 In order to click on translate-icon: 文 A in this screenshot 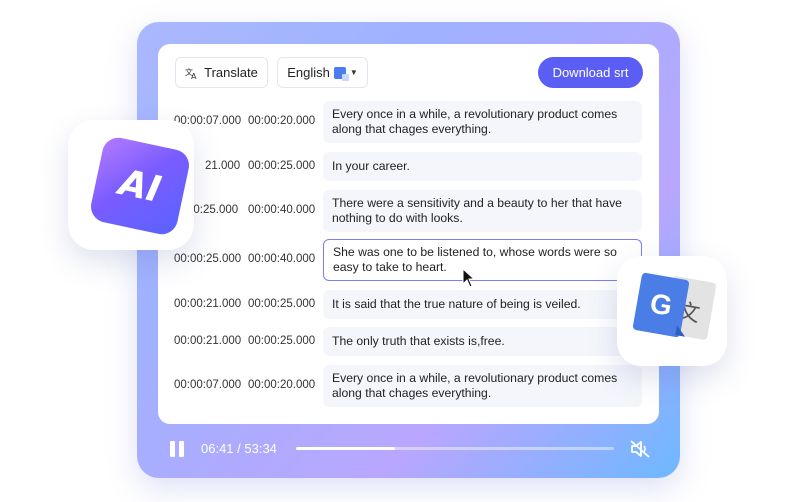, I will do `click(191, 73)`.